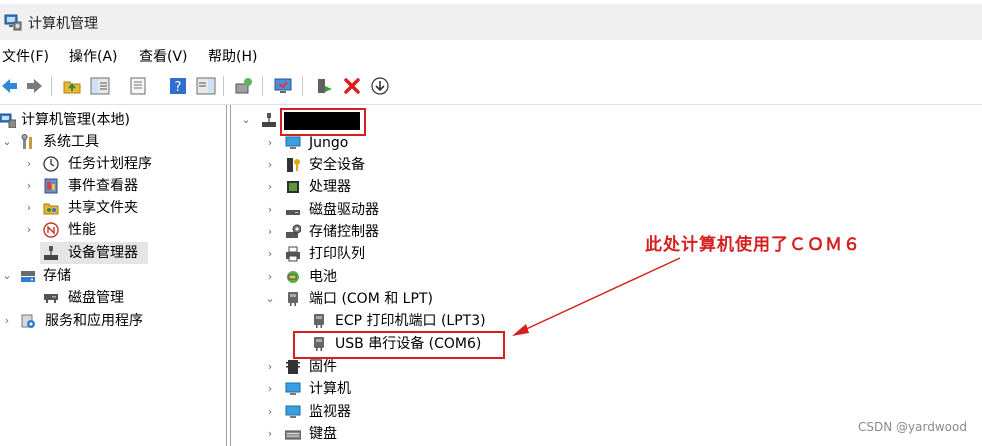  Describe the element at coordinates (293, 187) in the screenshot. I see `processor-icon` at that location.